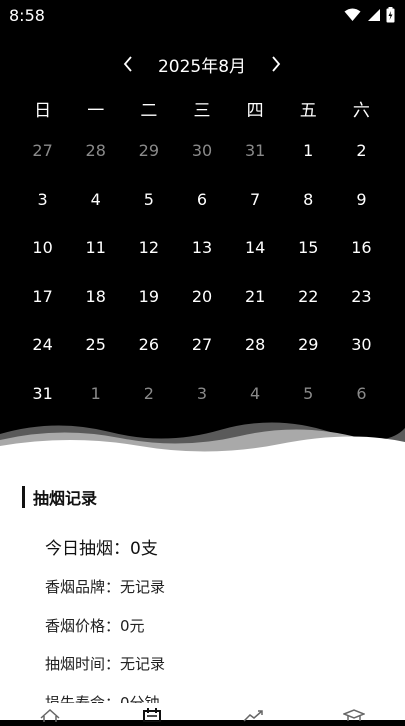 The image size is (405, 726). I want to click on chevron-left-icon, so click(127, 64).